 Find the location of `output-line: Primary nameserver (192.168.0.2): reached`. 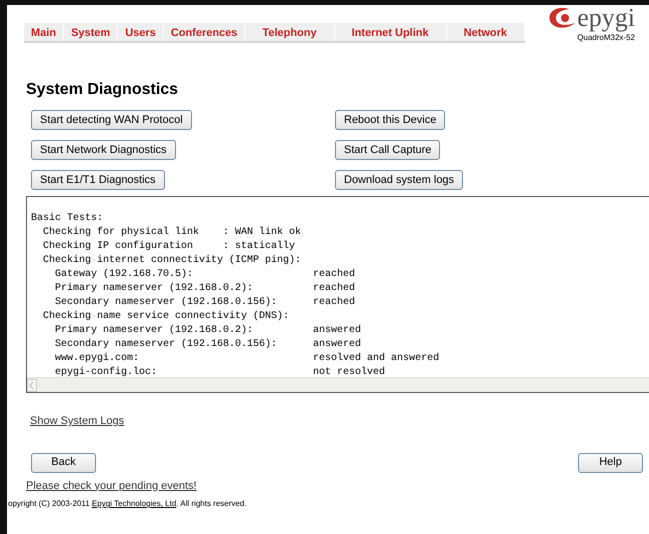

output-line: Primary nameserver (192.168.0.2): reached is located at coordinates (205, 289).